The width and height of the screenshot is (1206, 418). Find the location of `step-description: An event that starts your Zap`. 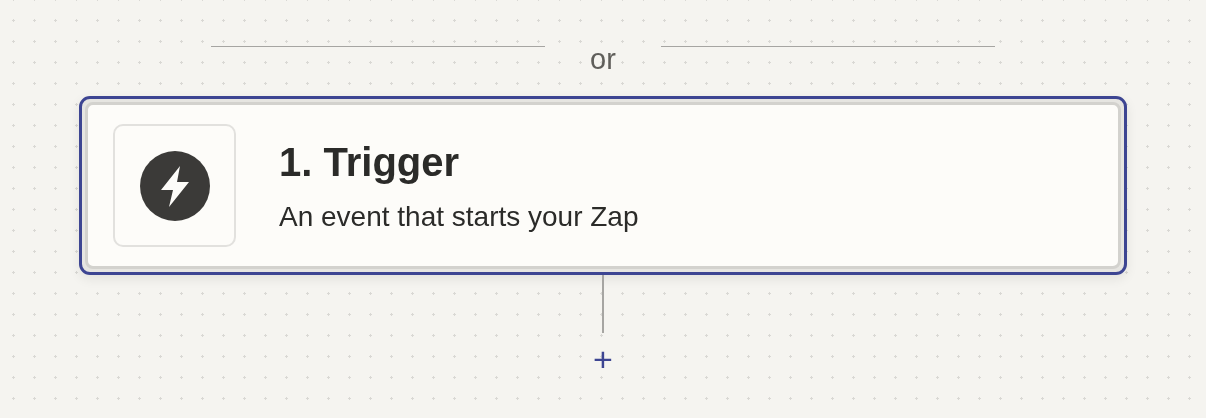

step-description: An event that starts your Zap is located at coordinates (459, 216).